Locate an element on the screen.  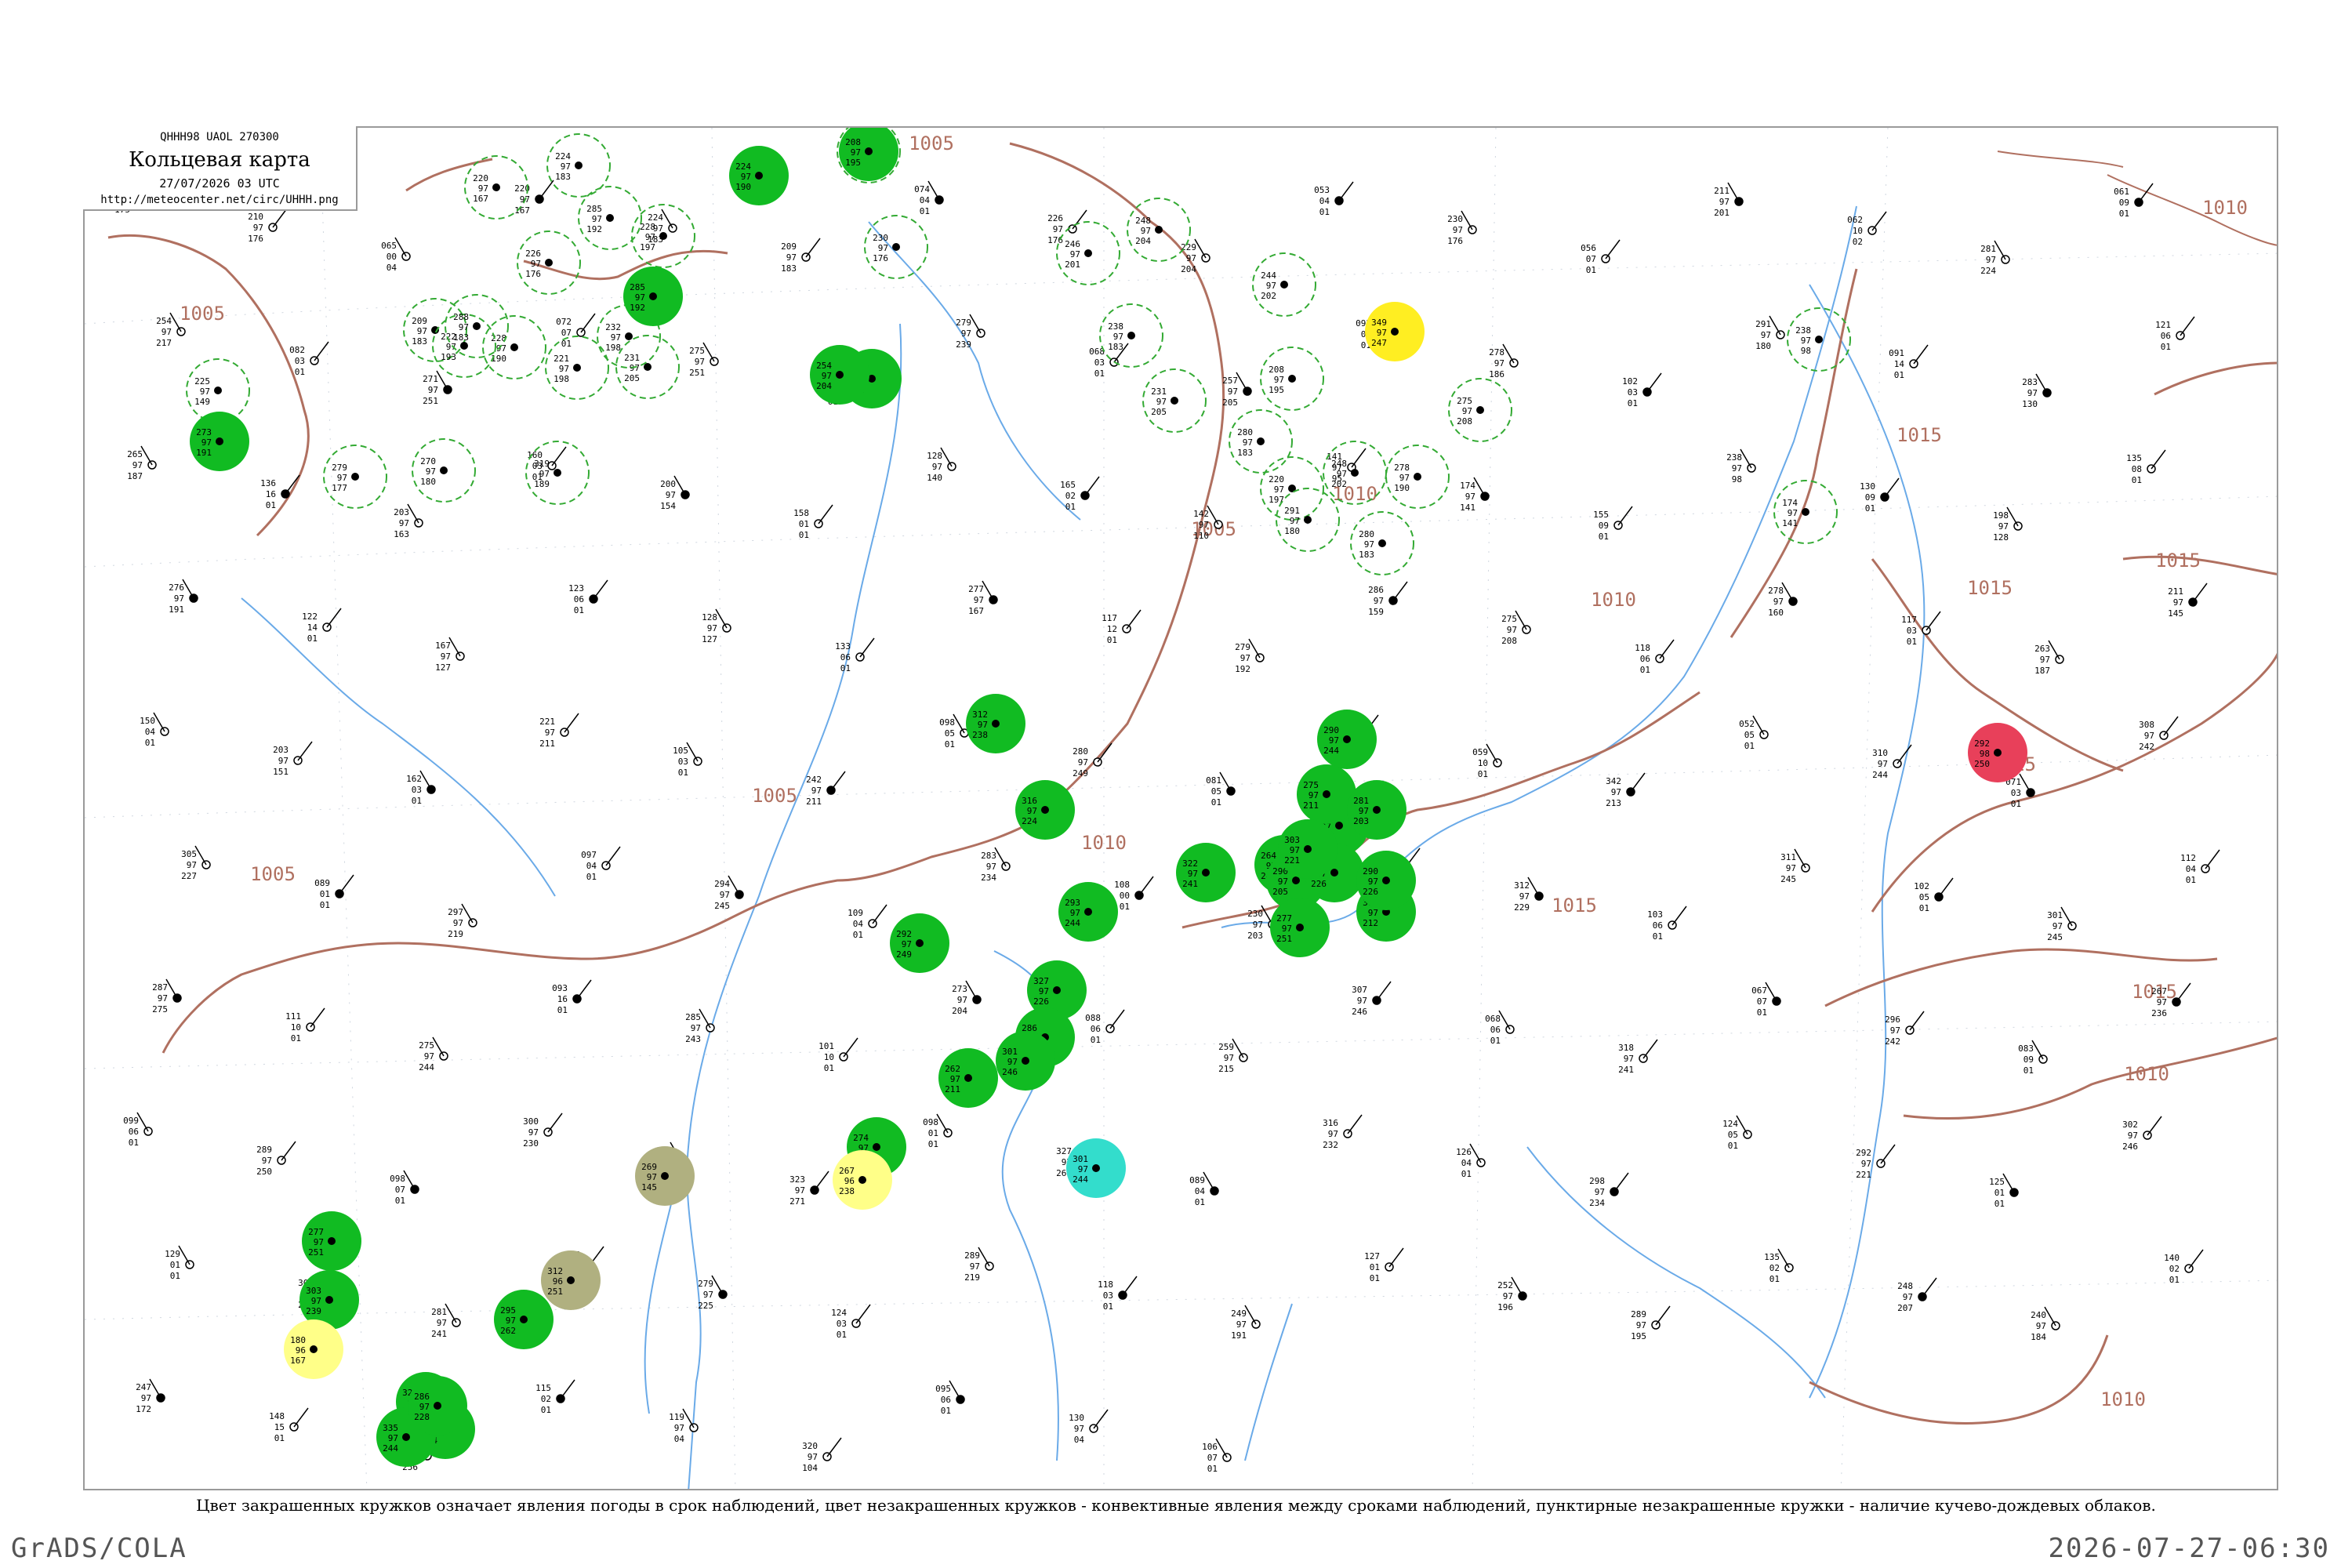
station-dewpoint: 183 is located at coordinates (420, 341).